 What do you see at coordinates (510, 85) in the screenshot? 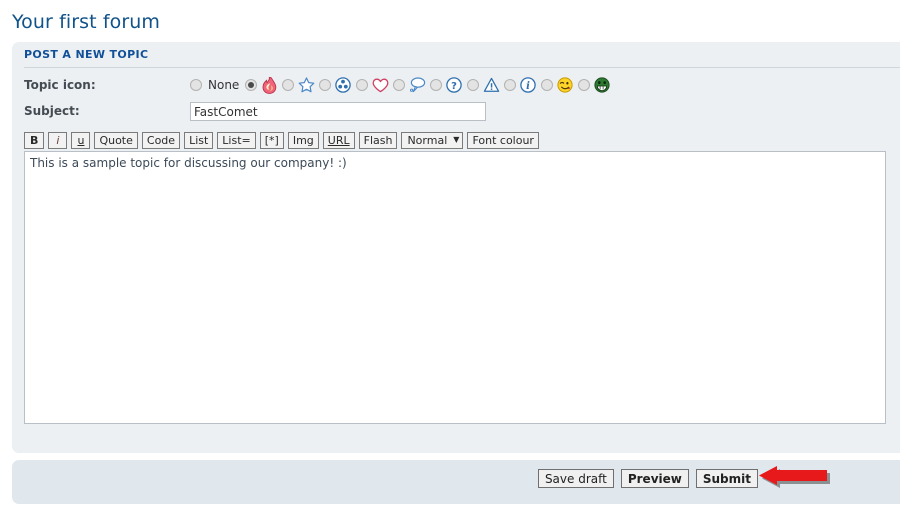
I see `radio-info` at bounding box center [510, 85].